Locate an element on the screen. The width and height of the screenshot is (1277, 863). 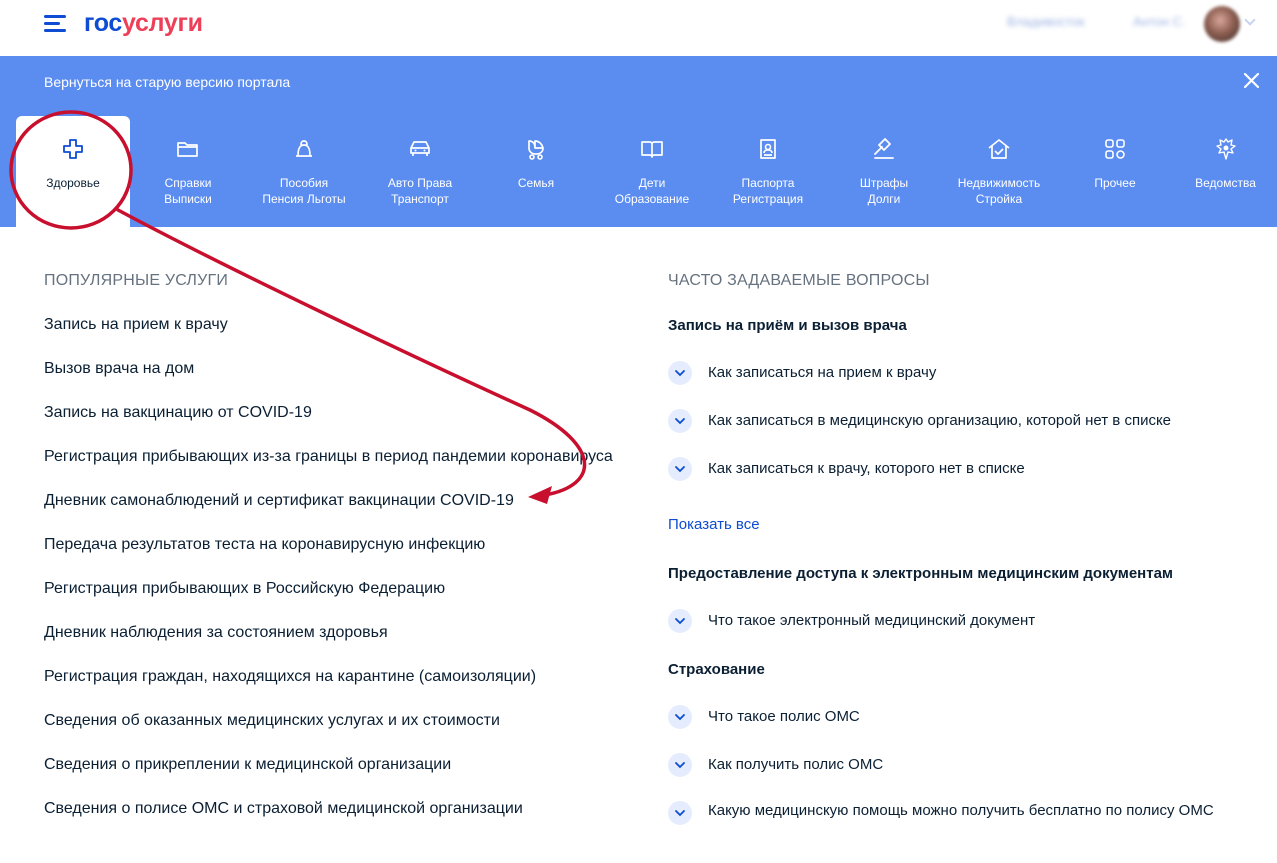
faq-group-title: Запись на приём и вызов врача is located at coordinates (787, 325).